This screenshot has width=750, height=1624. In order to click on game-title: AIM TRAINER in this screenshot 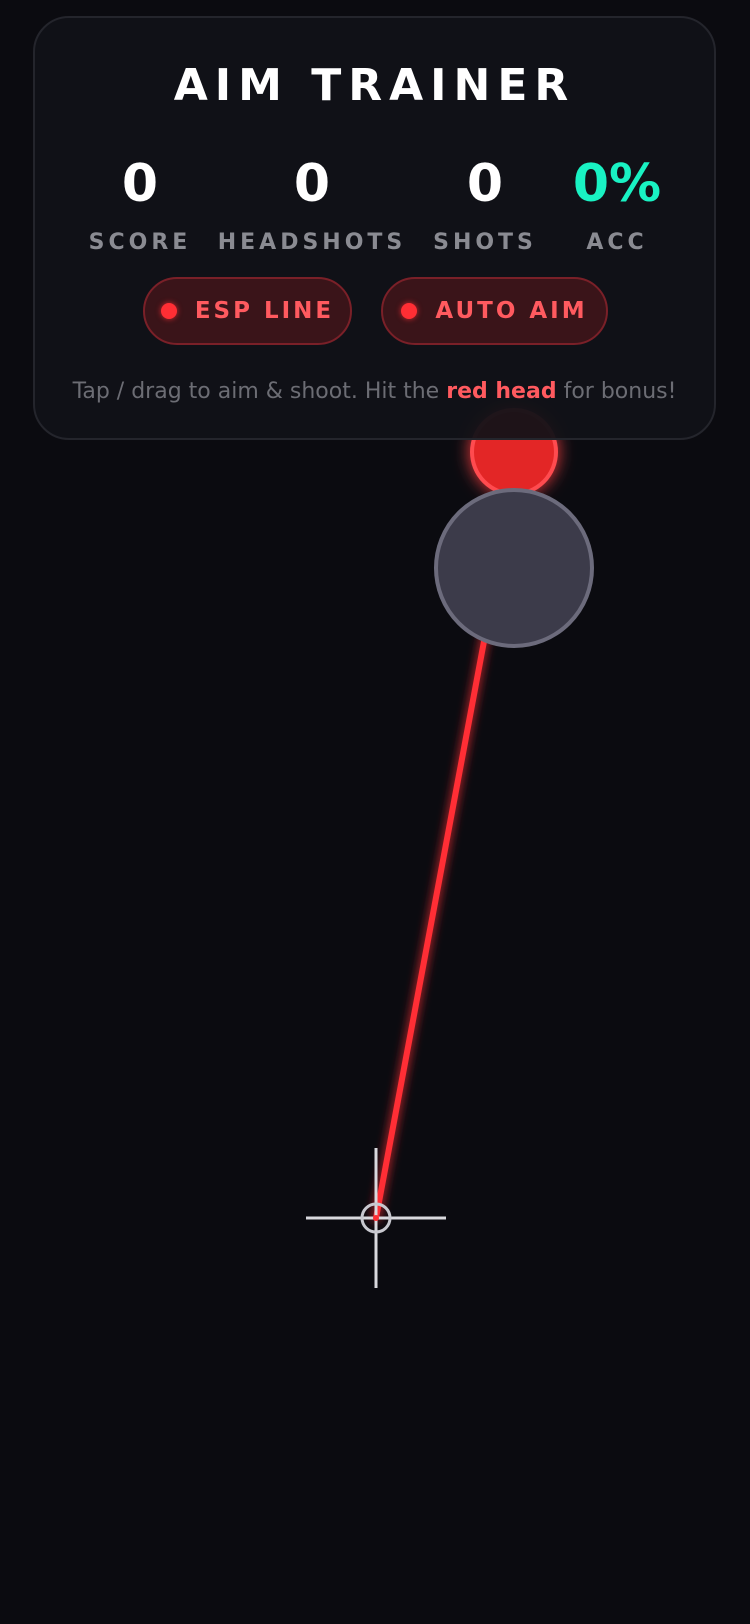, I will do `click(374, 85)`.